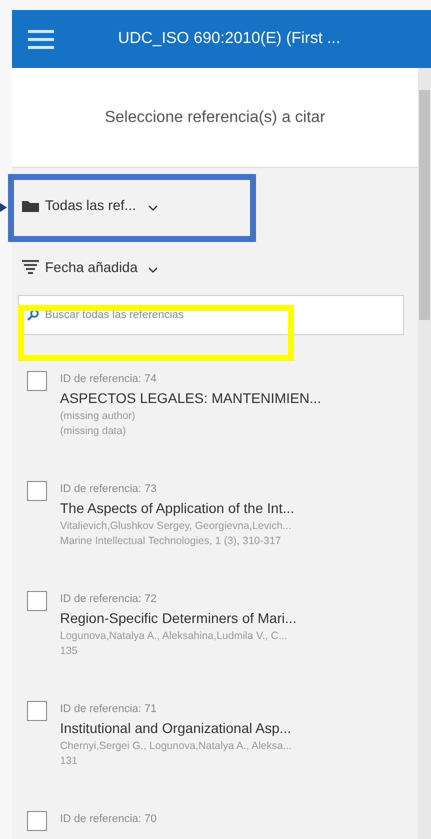 This screenshot has height=839, width=431. What do you see at coordinates (33, 315) in the screenshot?
I see `search-icon` at bounding box center [33, 315].